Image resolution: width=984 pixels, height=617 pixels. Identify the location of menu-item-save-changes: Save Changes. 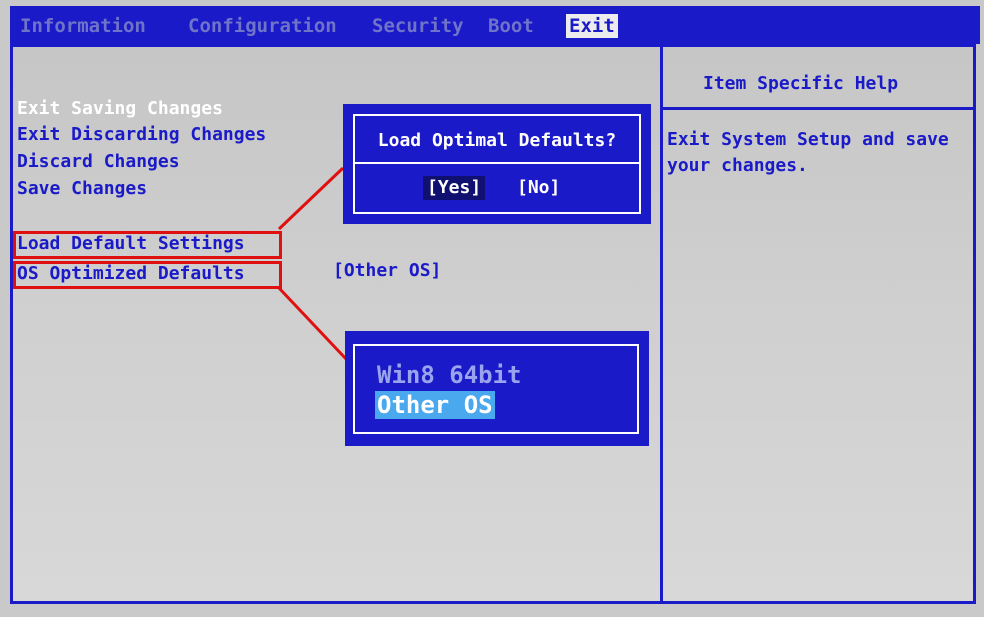
(82, 189).